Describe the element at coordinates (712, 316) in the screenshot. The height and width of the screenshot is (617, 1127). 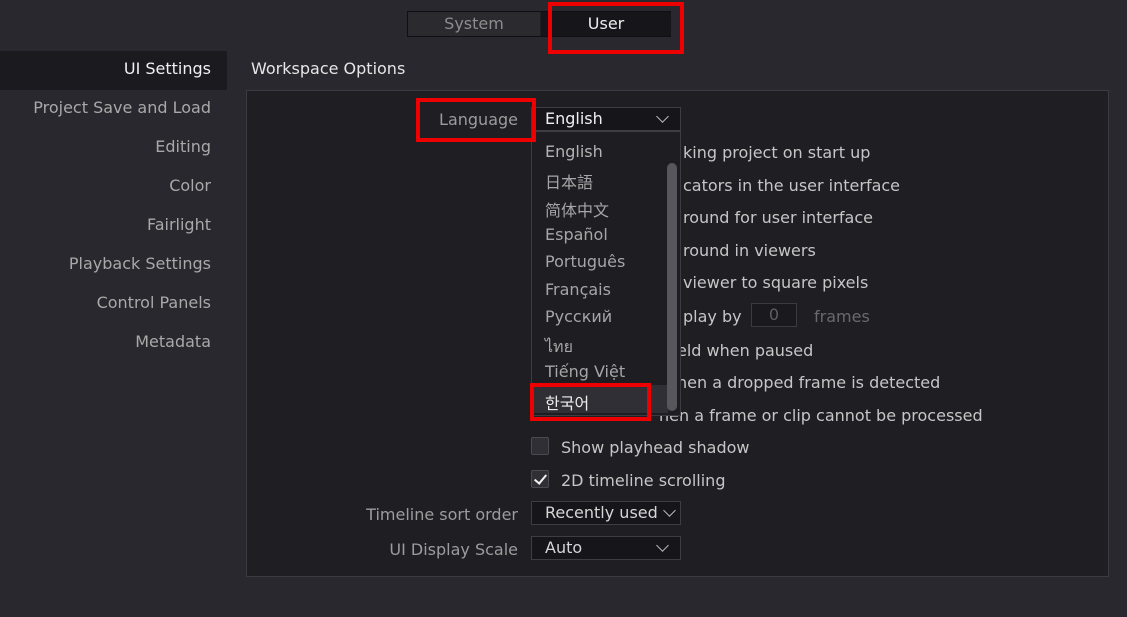
I see `option-label: play by` at that location.